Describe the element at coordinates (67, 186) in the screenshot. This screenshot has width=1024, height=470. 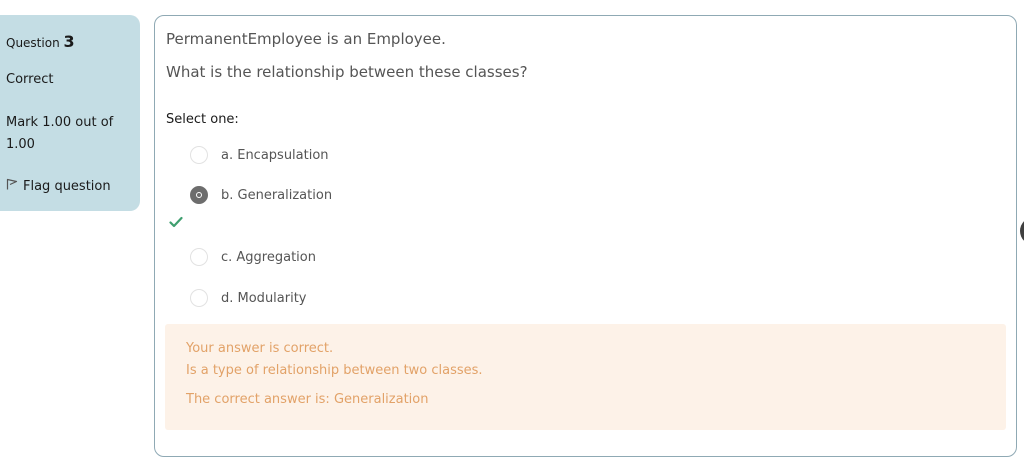
I see `flag-question-label: Flag question` at that location.